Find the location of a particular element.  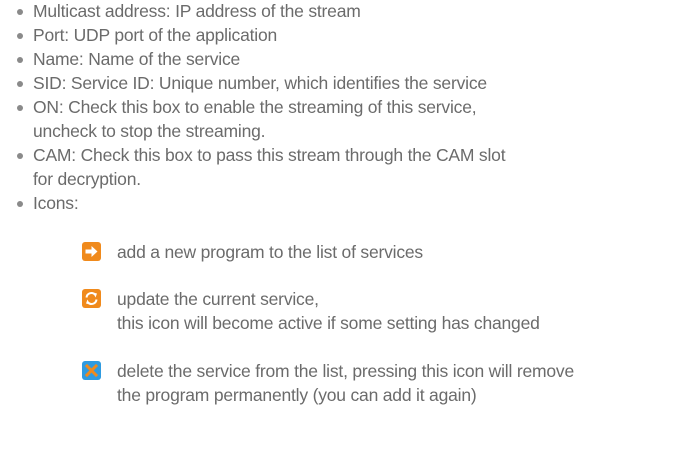

delete-x-icon is located at coordinates (91, 370).